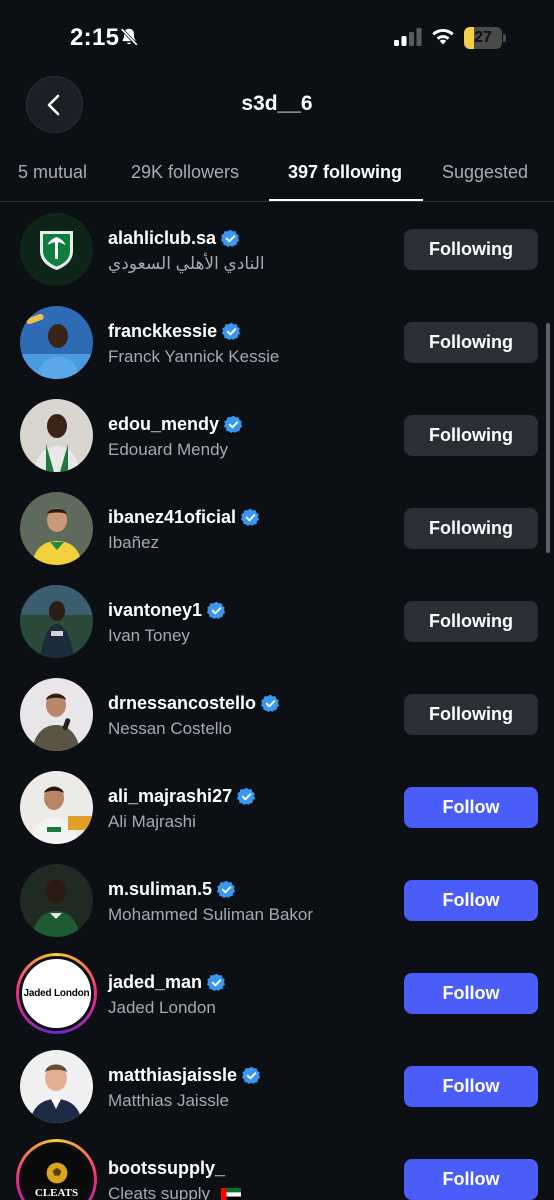 The height and width of the screenshot is (1200, 554). What do you see at coordinates (163, 424) in the screenshot?
I see `username: edou_mendy` at bounding box center [163, 424].